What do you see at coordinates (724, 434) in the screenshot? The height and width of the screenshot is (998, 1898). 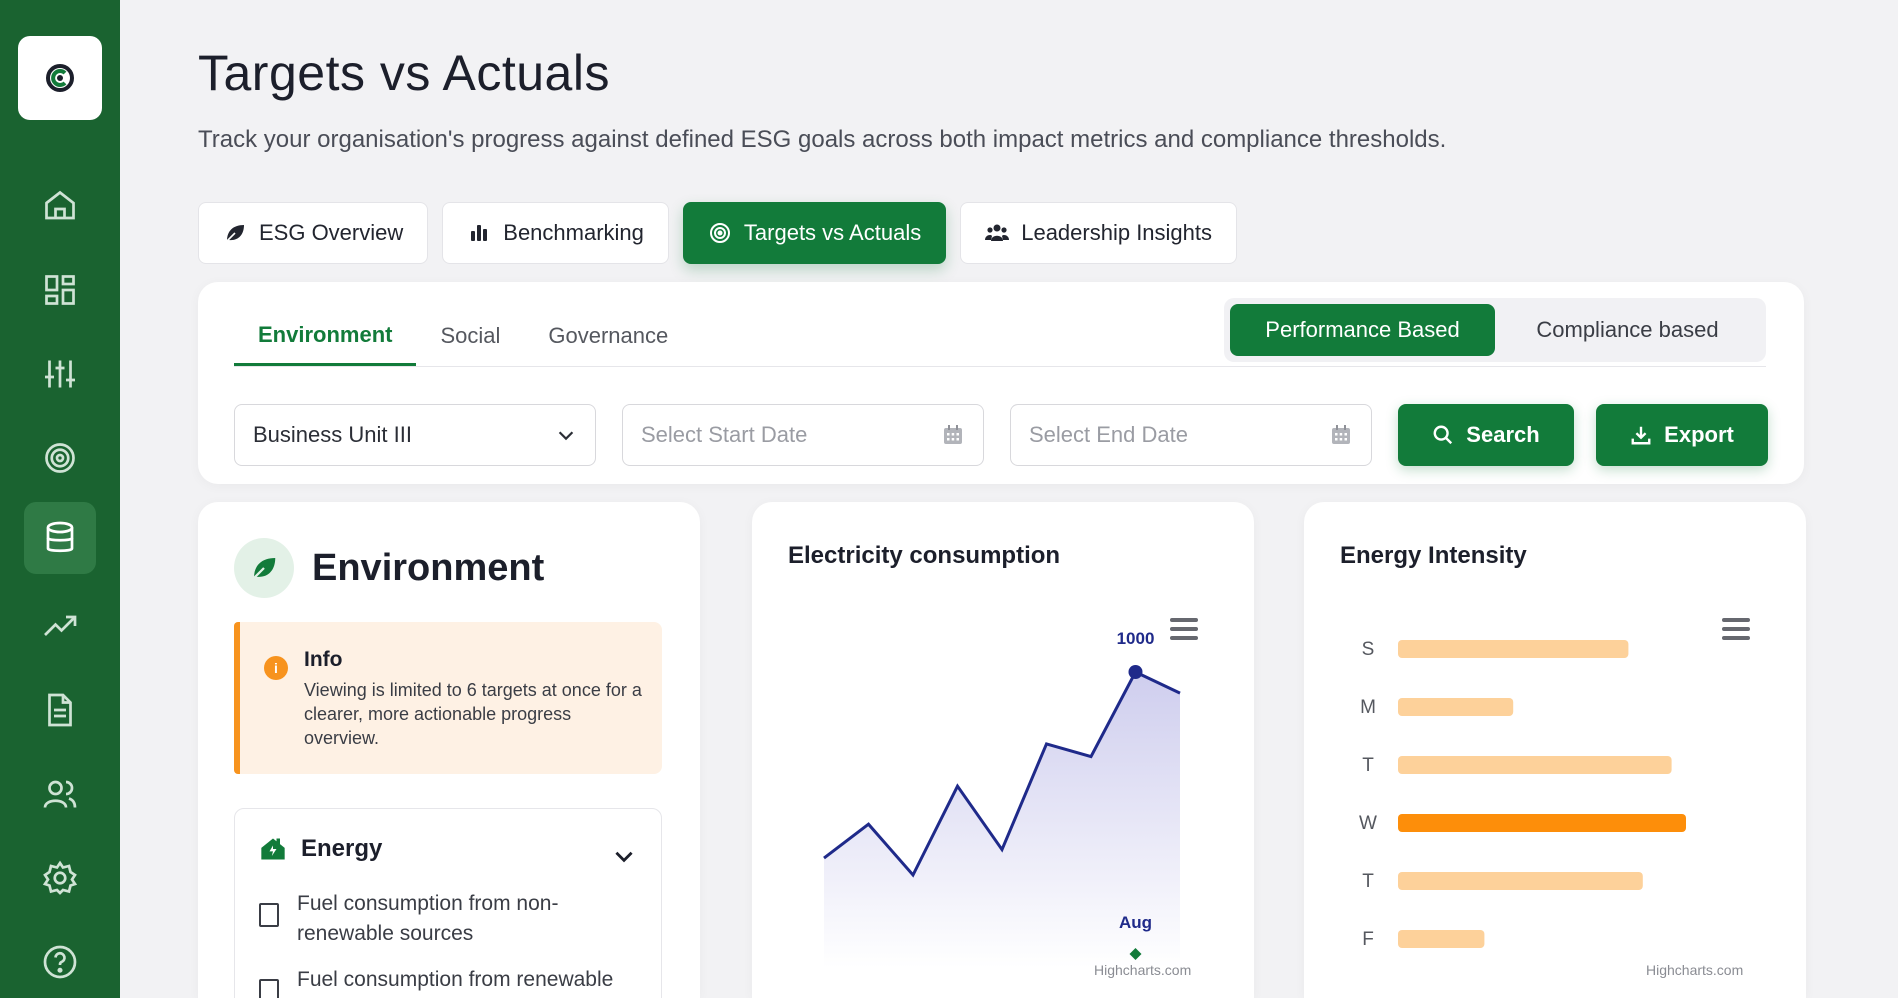 I see `start-date-placeholder: Select Start Date` at bounding box center [724, 434].